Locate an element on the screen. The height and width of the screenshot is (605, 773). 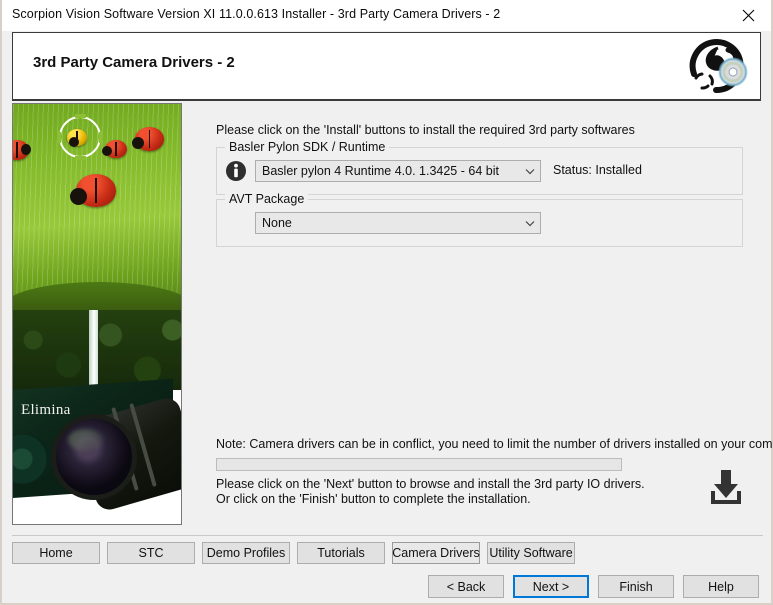
avt-package-dropdown: None is located at coordinates (398, 223).